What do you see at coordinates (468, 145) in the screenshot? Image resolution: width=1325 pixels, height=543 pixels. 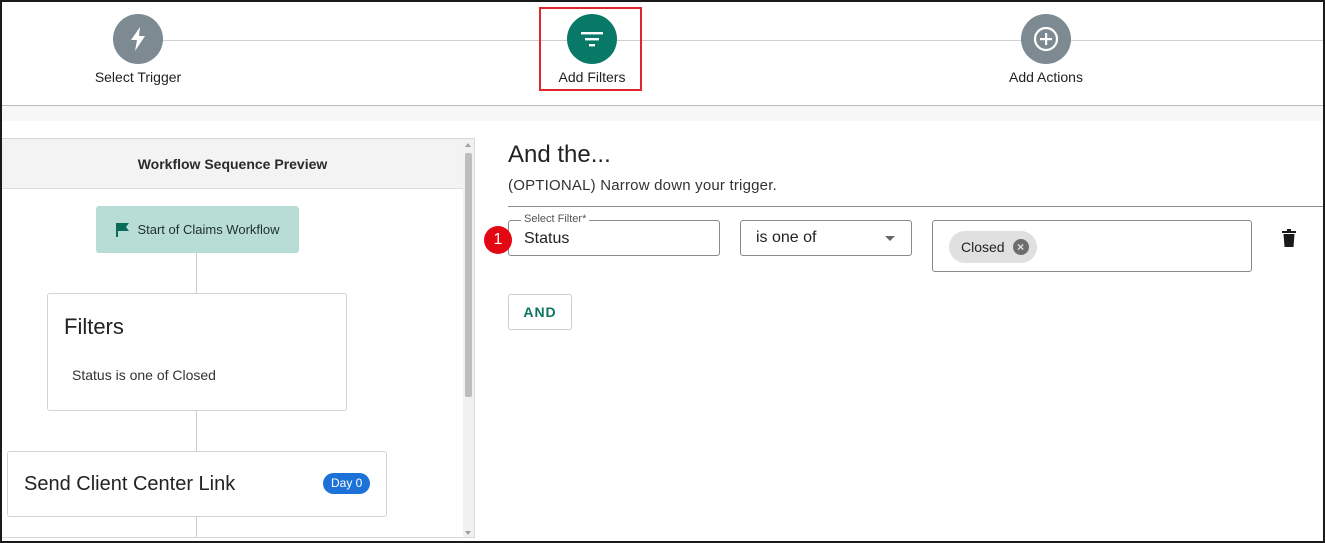 I see `scroll-up-icon` at bounding box center [468, 145].